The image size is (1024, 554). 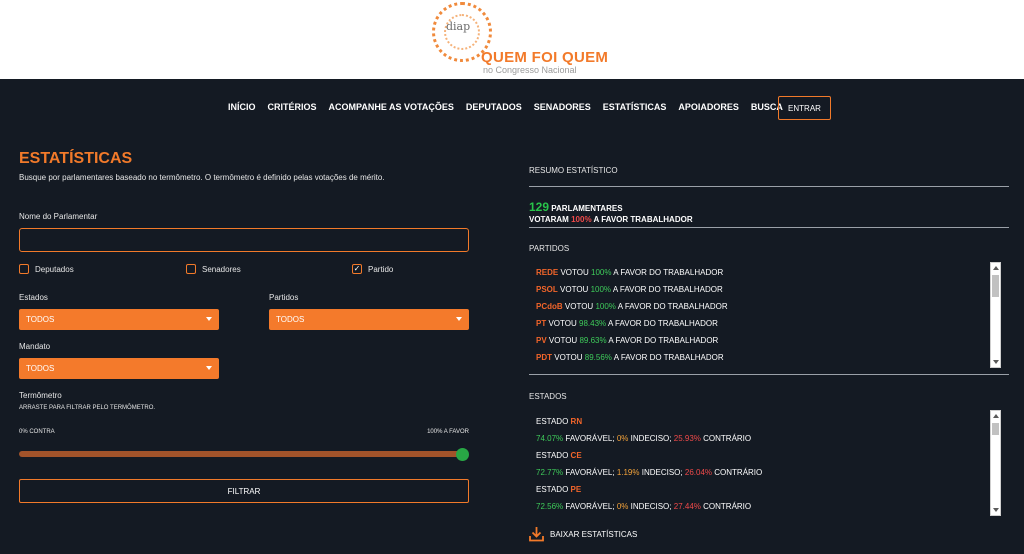 I want to click on slider-min-label: 0% CONTRA, so click(x=37, y=432).